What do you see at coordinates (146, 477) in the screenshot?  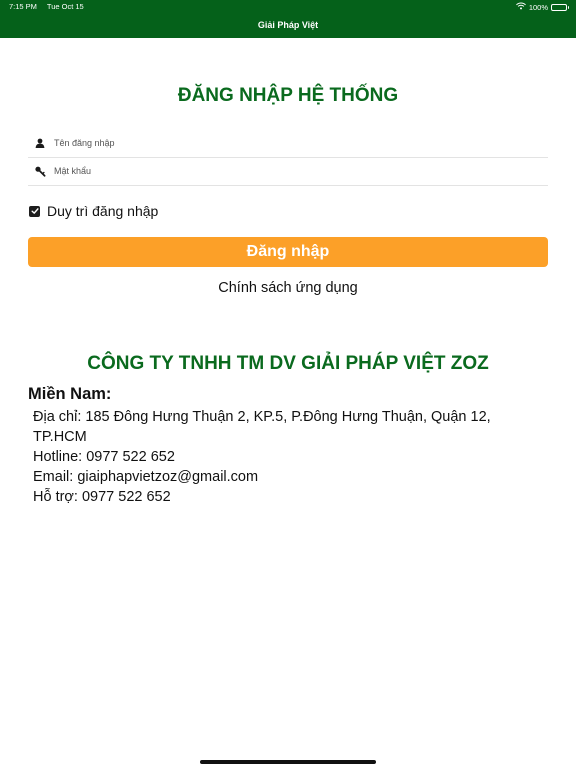 I see `email-text: Email: giaiphapvietzoz@gmail.com` at bounding box center [146, 477].